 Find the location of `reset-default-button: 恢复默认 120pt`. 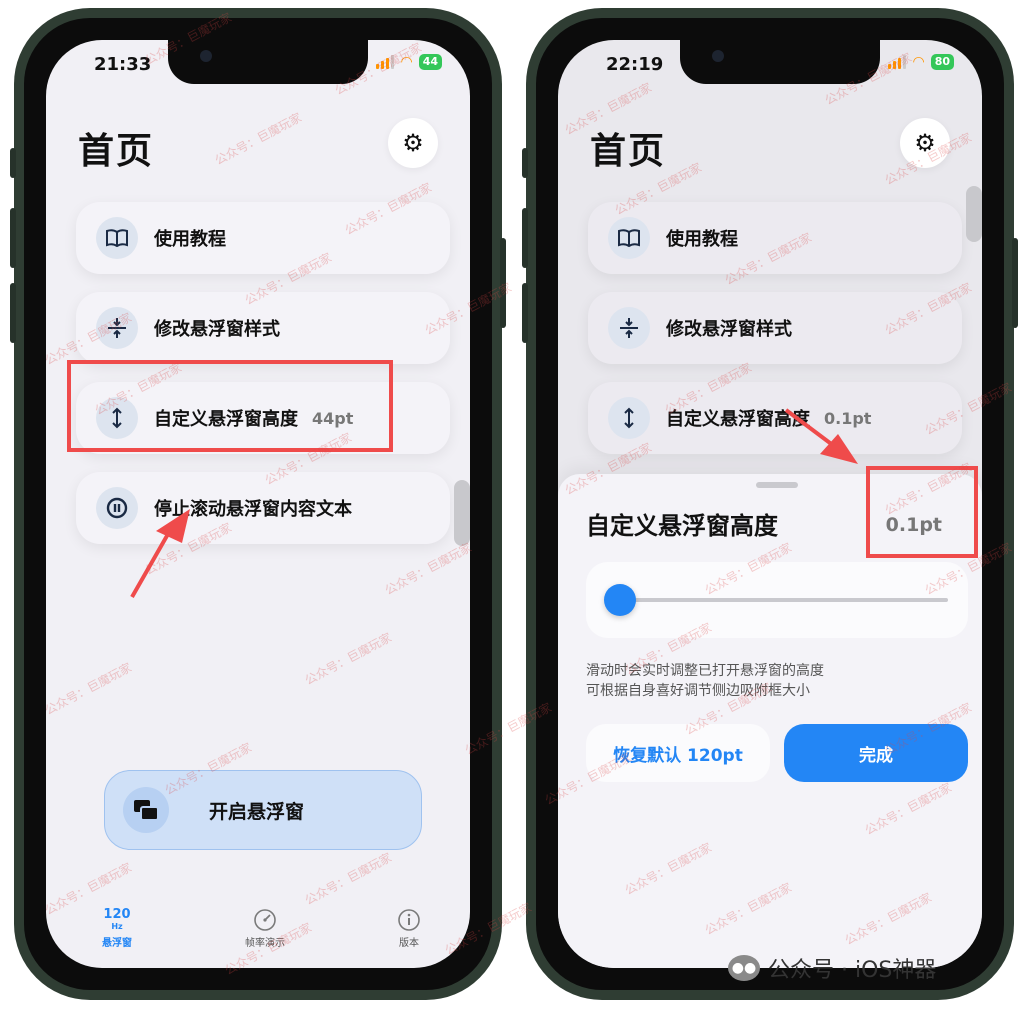

reset-default-button: 恢复默认 120pt is located at coordinates (678, 753).